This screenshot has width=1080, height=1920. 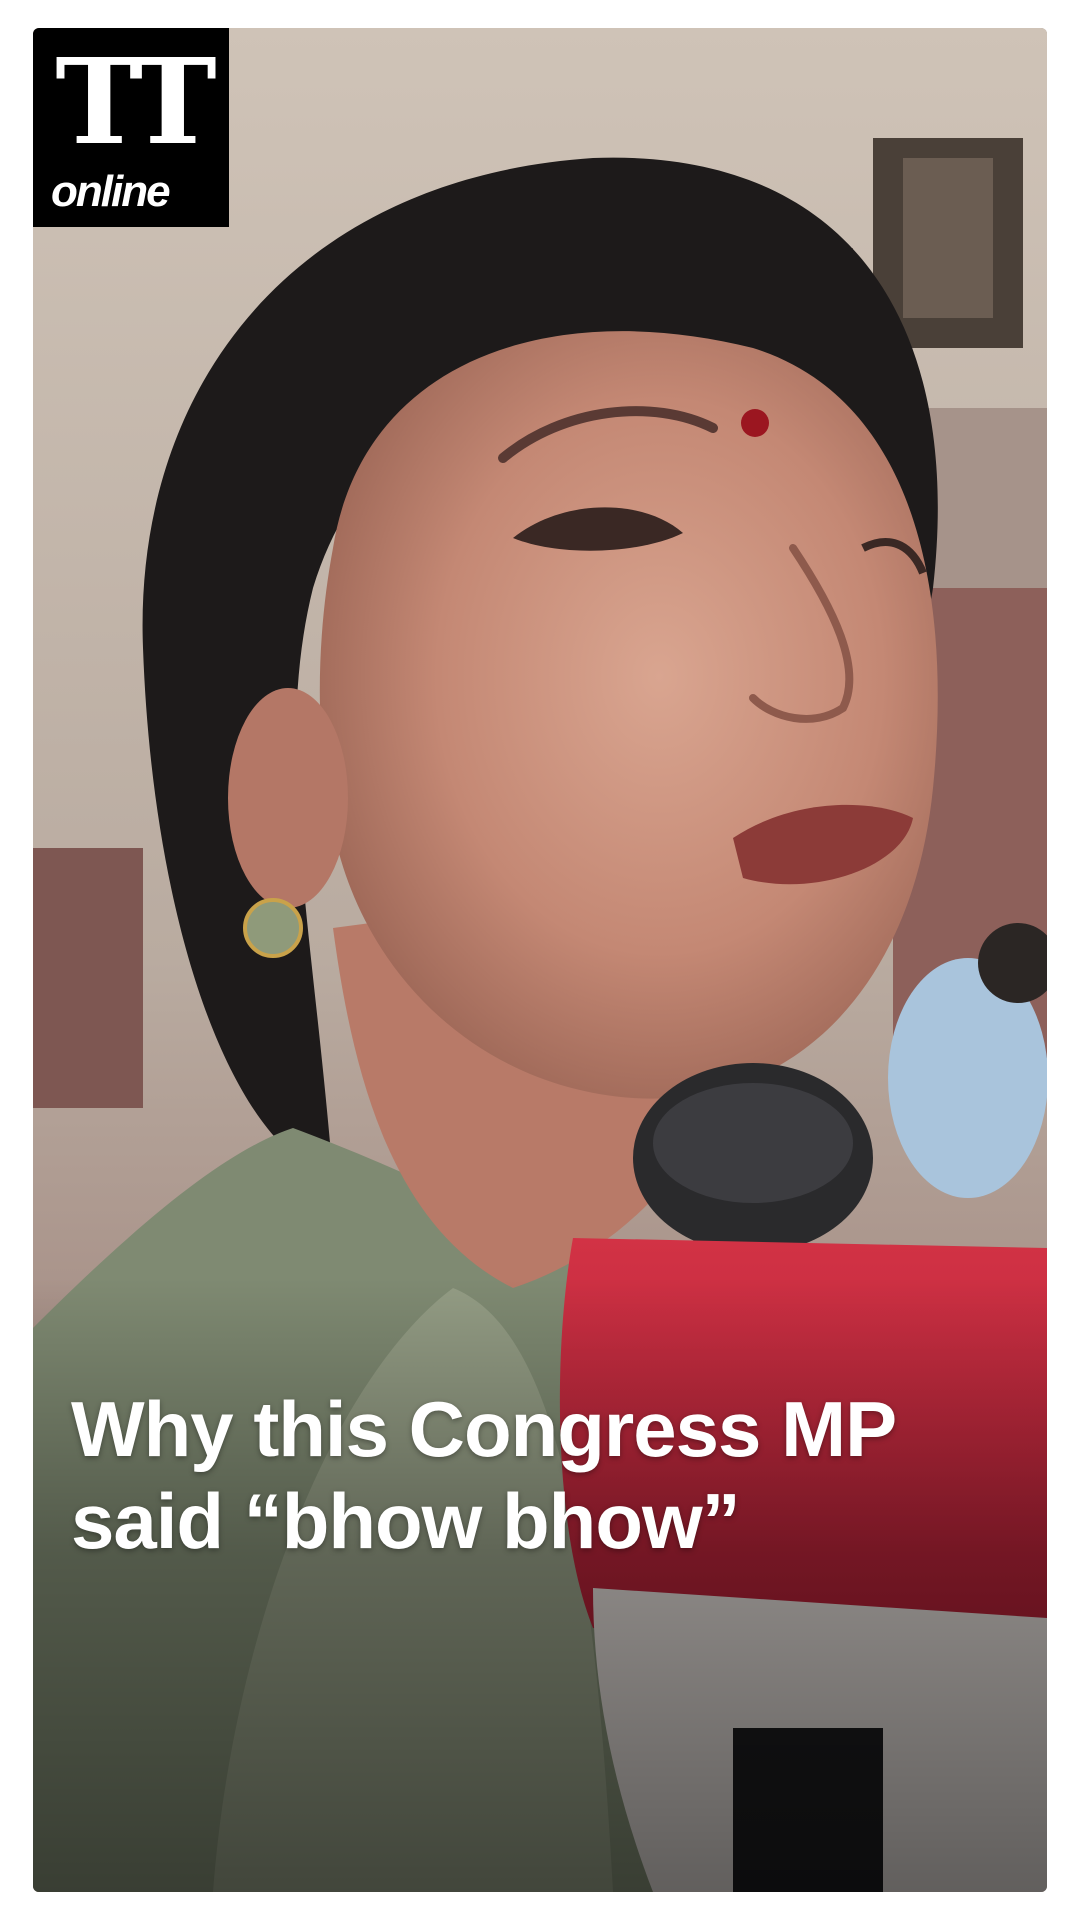 What do you see at coordinates (273, 928) in the screenshot?
I see `earring` at bounding box center [273, 928].